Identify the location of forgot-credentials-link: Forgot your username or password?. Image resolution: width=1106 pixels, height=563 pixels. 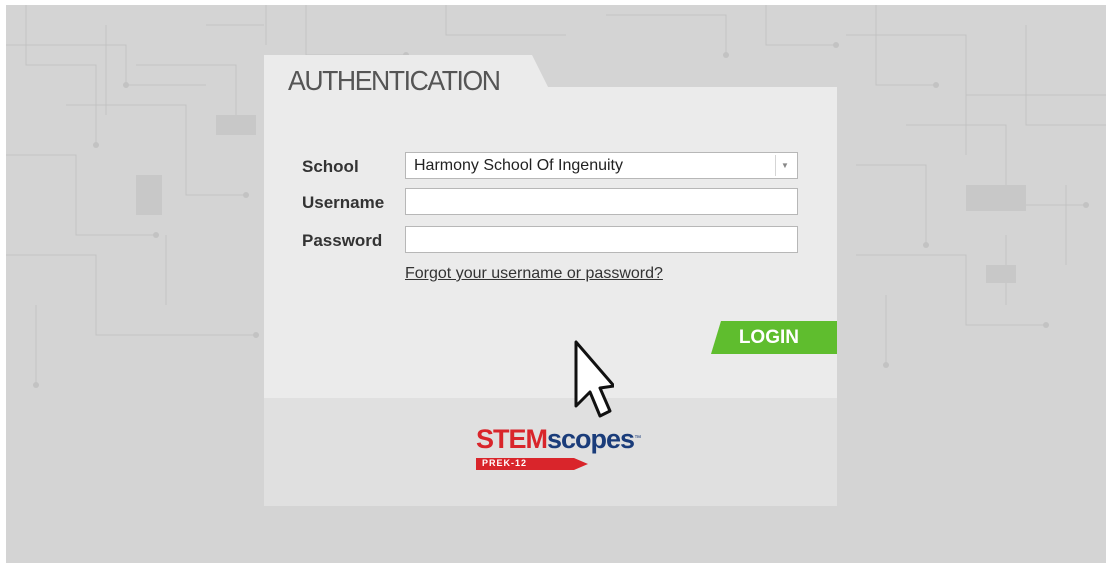
(534, 274).